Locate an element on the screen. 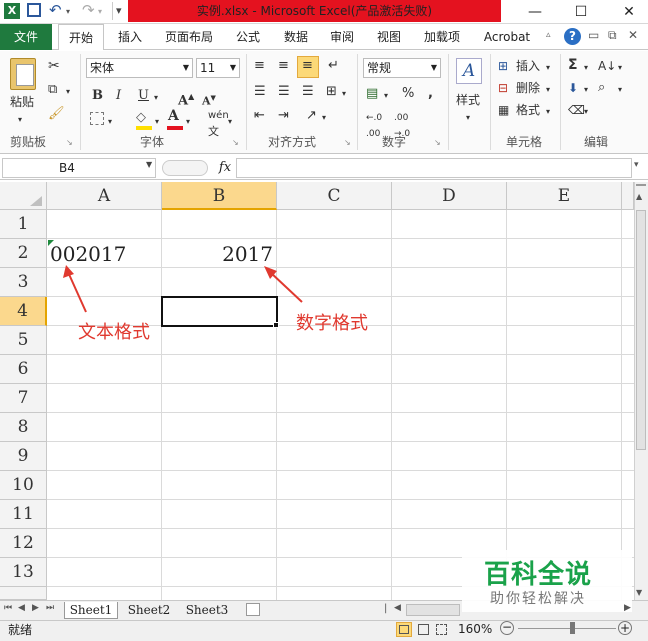  decrease-indent-icon: ⇤ is located at coordinates (259, 116).